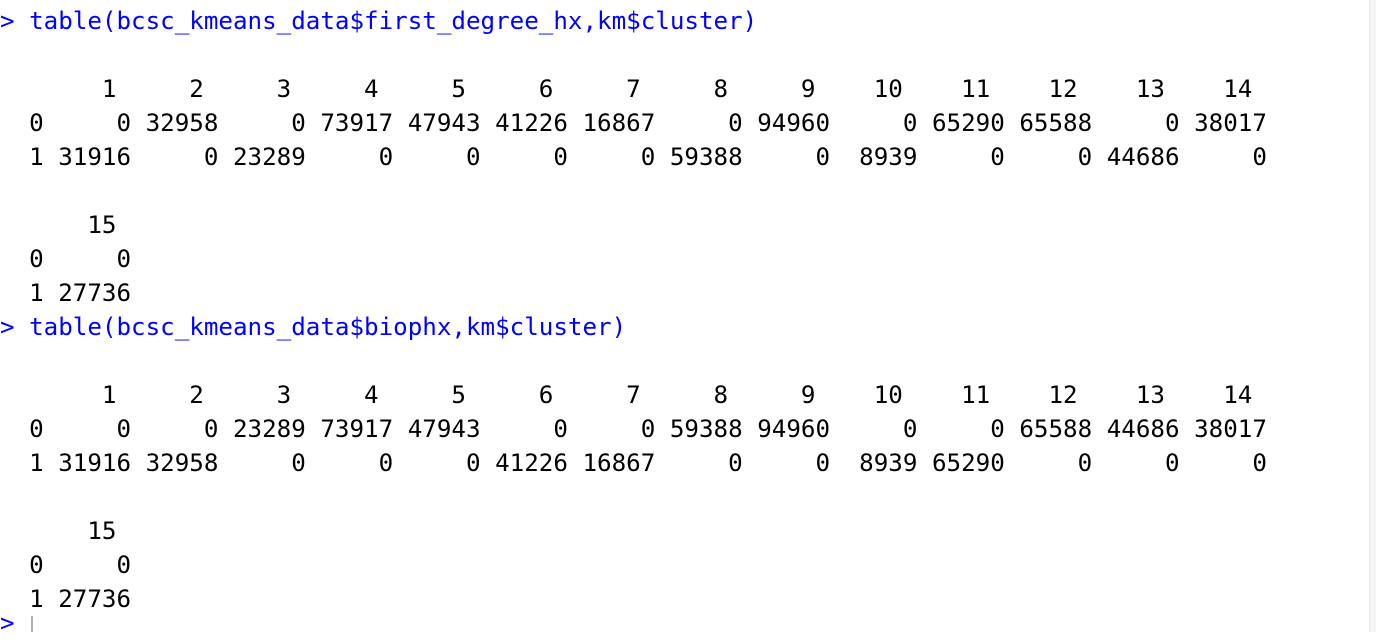 The image size is (1376, 640). I want to click on vertical-scrollbar, so click(1372, 316).